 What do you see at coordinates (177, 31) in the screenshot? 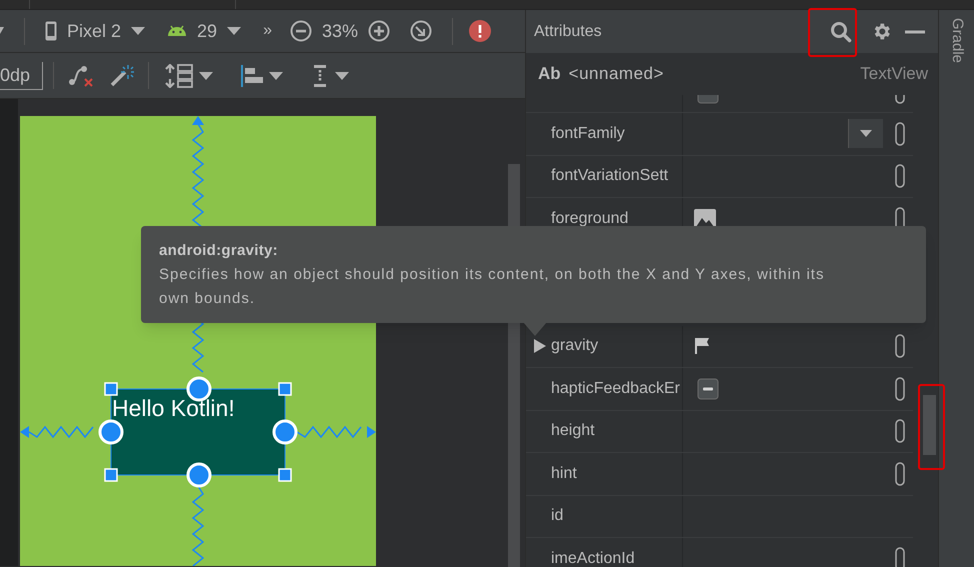
I see `android-icon` at bounding box center [177, 31].